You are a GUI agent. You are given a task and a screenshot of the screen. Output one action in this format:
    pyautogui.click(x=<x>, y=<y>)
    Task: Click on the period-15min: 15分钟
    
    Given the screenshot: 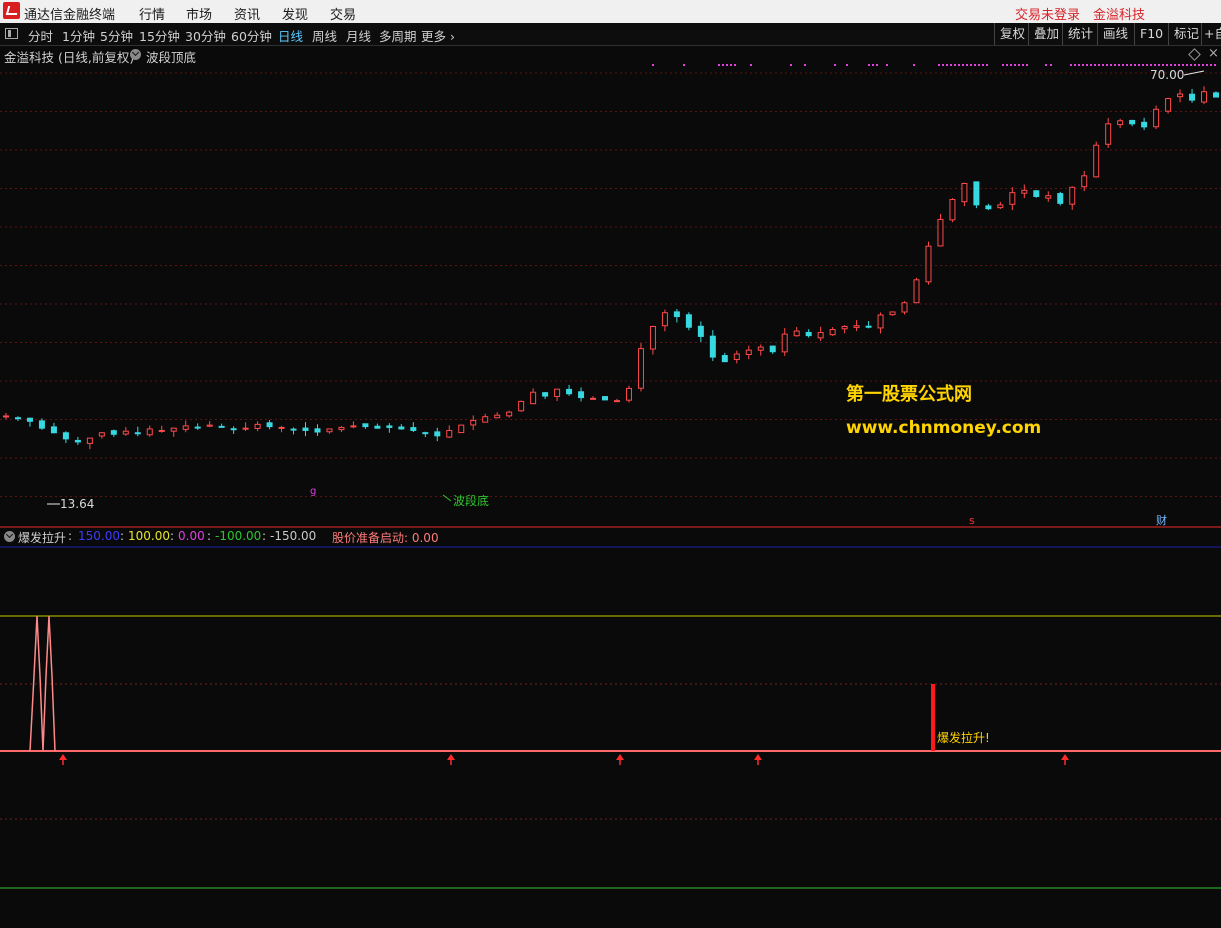 What is the action you would take?
    pyautogui.click(x=159, y=35)
    